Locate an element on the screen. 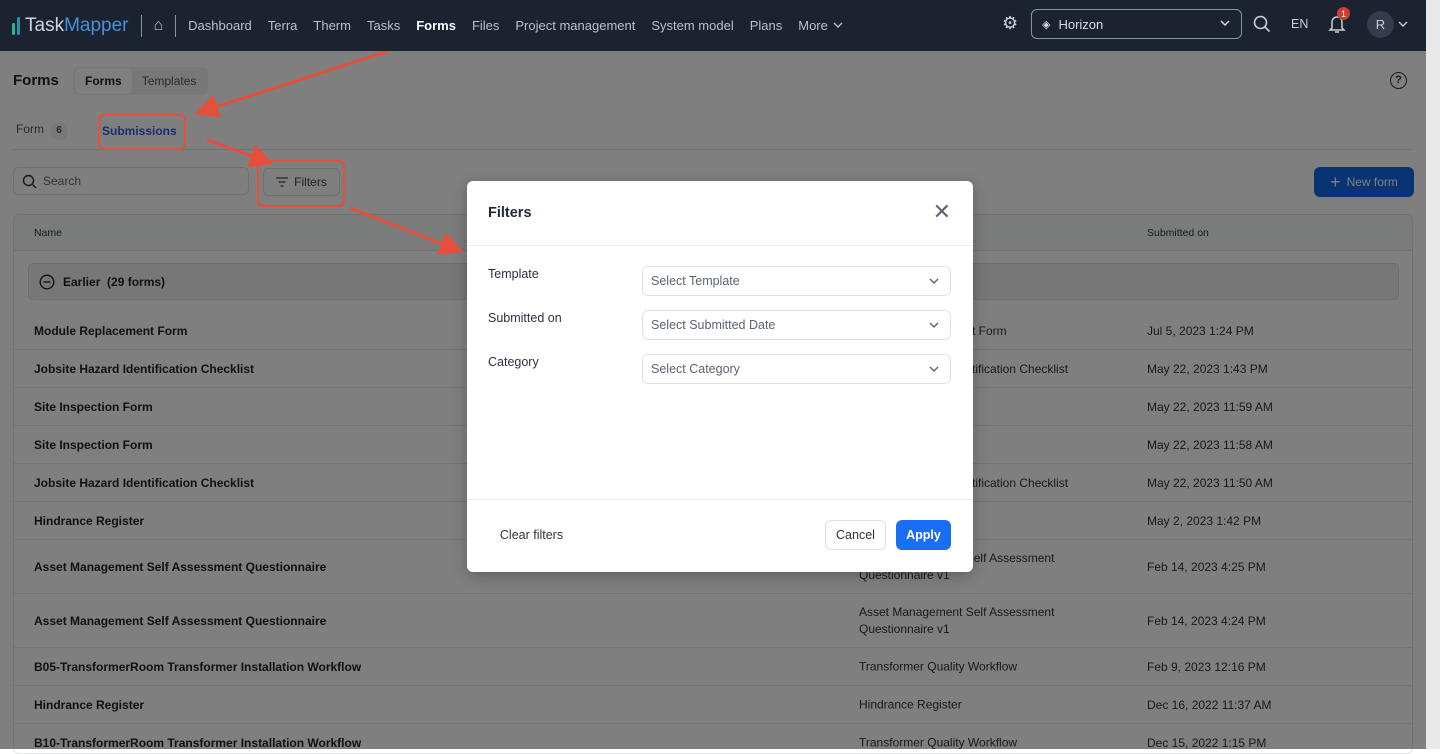  nav-item-project-management: Project management is located at coordinates (575, 25).